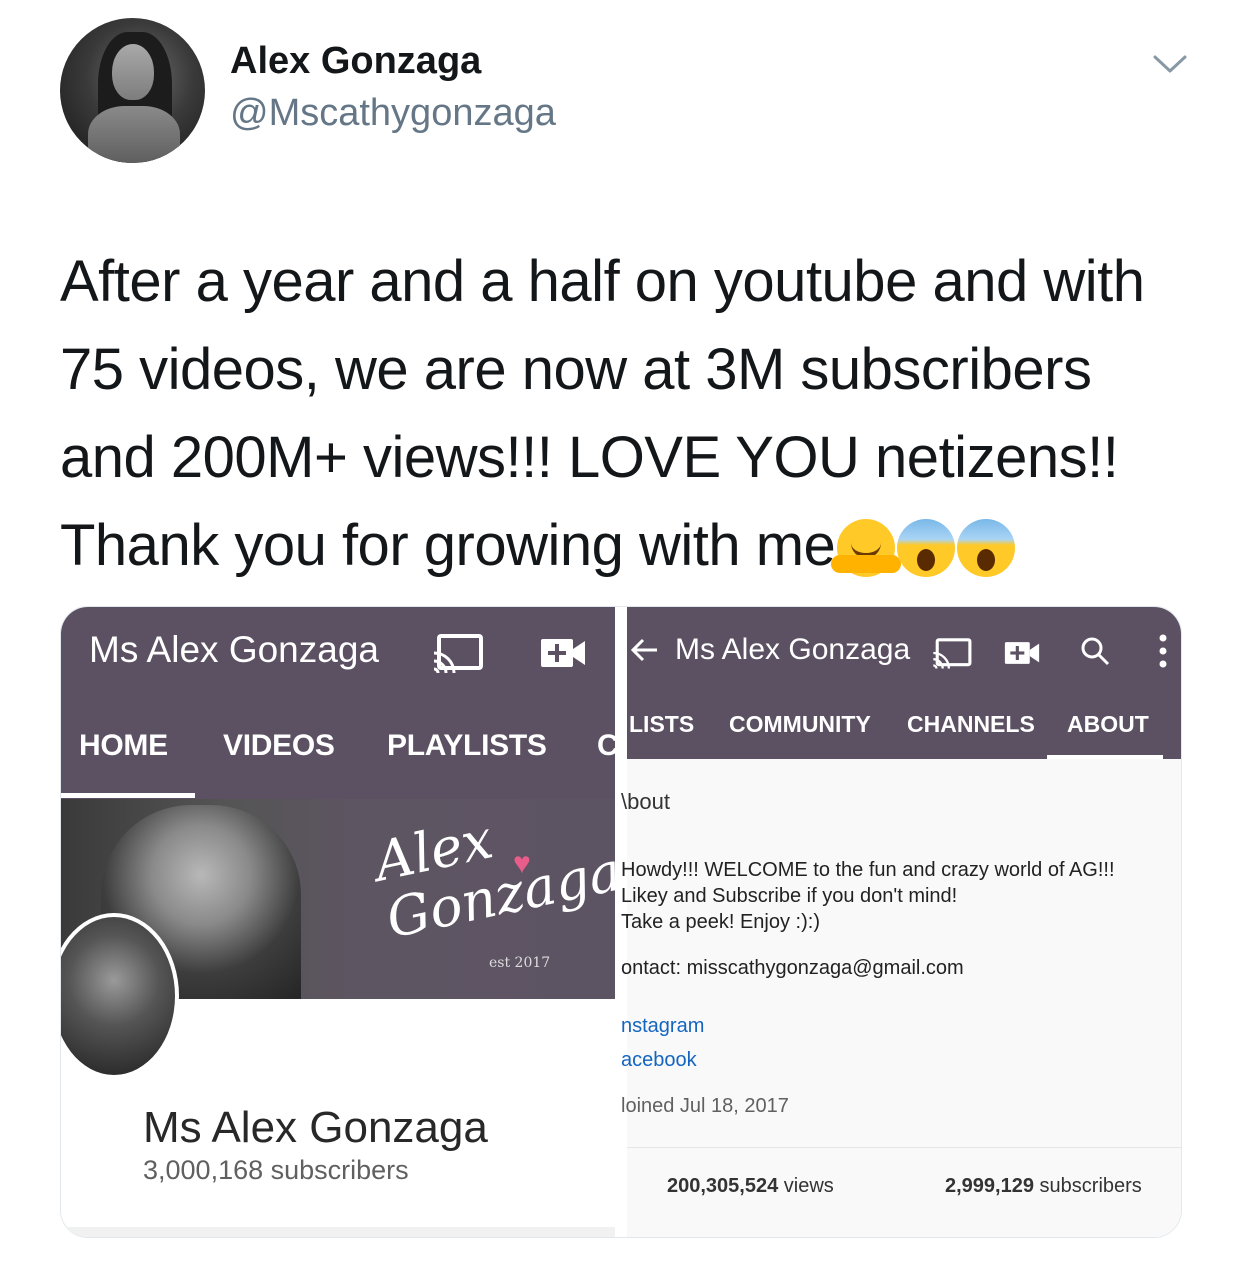 This screenshot has width=1242, height=1266. I want to click on joined-date: loined Jul 18, 2017, so click(705, 1106).